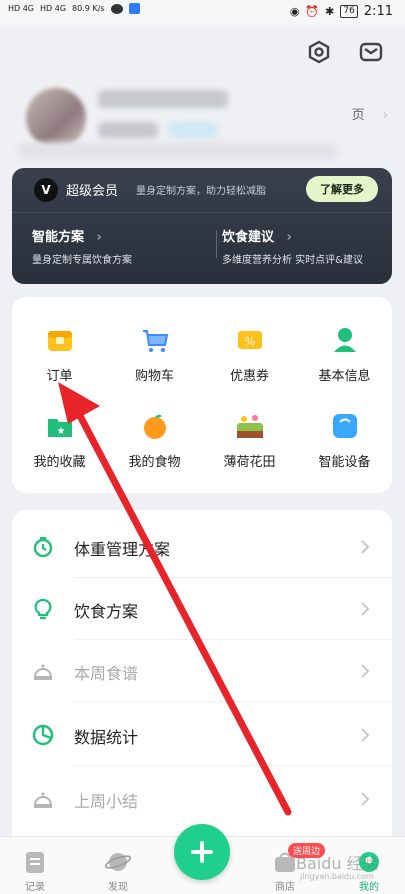 This screenshot has height=894, width=405. What do you see at coordinates (154, 426) in the screenshot?
I see `orange-food-icon` at bounding box center [154, 426].